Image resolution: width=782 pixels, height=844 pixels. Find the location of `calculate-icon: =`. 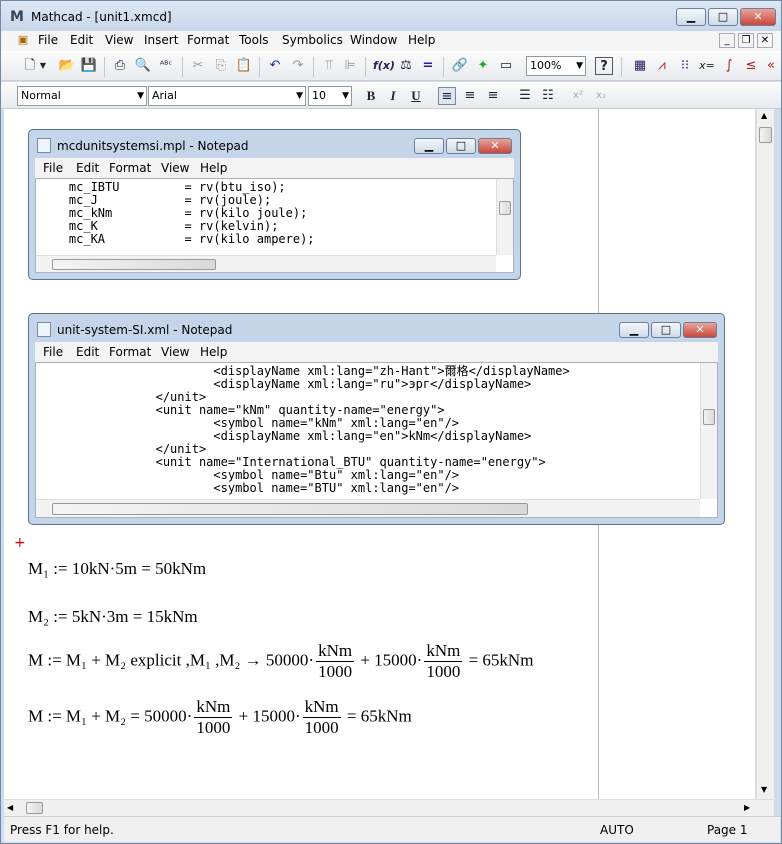

calculate-icon: = is located at coordinates (428, 66).